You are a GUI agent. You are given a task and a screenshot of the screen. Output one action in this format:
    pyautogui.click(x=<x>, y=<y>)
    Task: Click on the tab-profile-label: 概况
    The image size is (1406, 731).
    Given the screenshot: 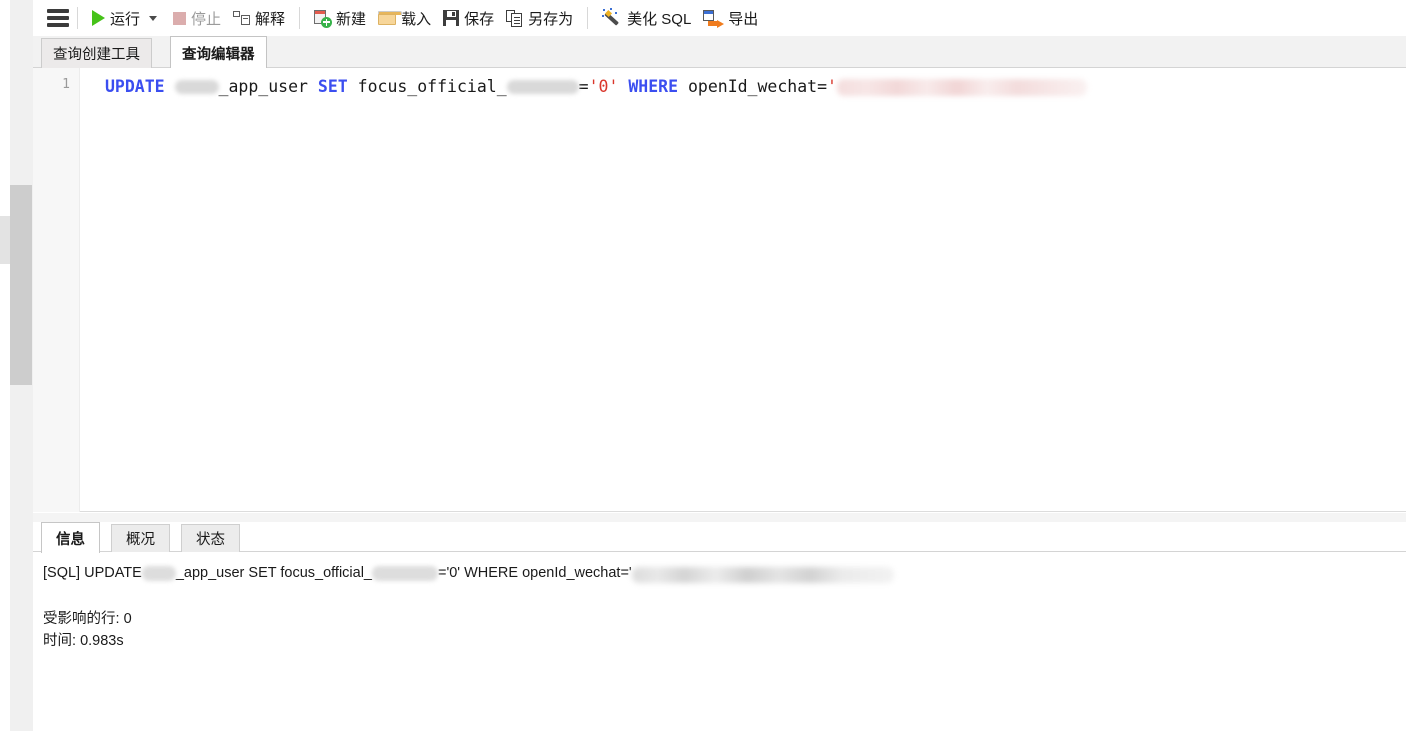 What is the action you would take?
    pyautogui.click(x=140, y=540)
    